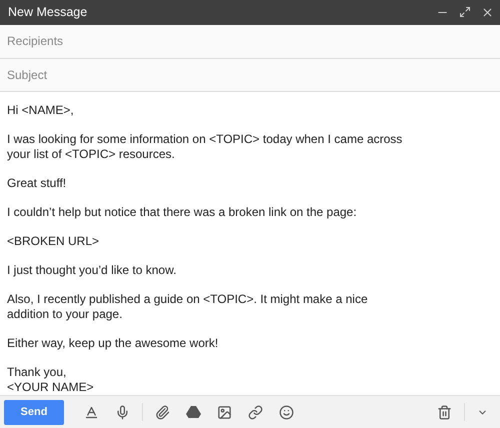 The height and width of the screenshot is (428, 500). What do you see at coordinates (487, 12) in the screenshot?
I see `close-icon` at bounding box center [487, 12].